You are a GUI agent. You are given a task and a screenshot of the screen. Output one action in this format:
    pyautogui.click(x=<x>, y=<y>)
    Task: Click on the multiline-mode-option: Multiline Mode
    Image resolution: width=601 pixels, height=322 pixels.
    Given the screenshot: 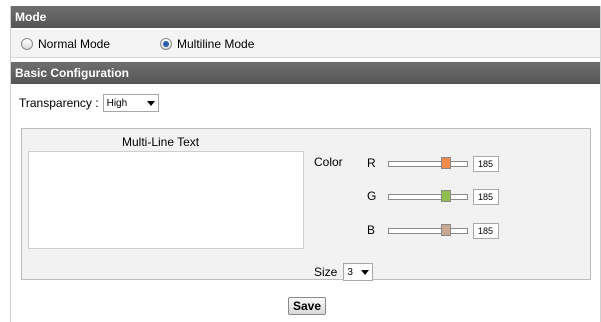 What is the action you would take?
    pyautogui.click(x=207, y=44)
    